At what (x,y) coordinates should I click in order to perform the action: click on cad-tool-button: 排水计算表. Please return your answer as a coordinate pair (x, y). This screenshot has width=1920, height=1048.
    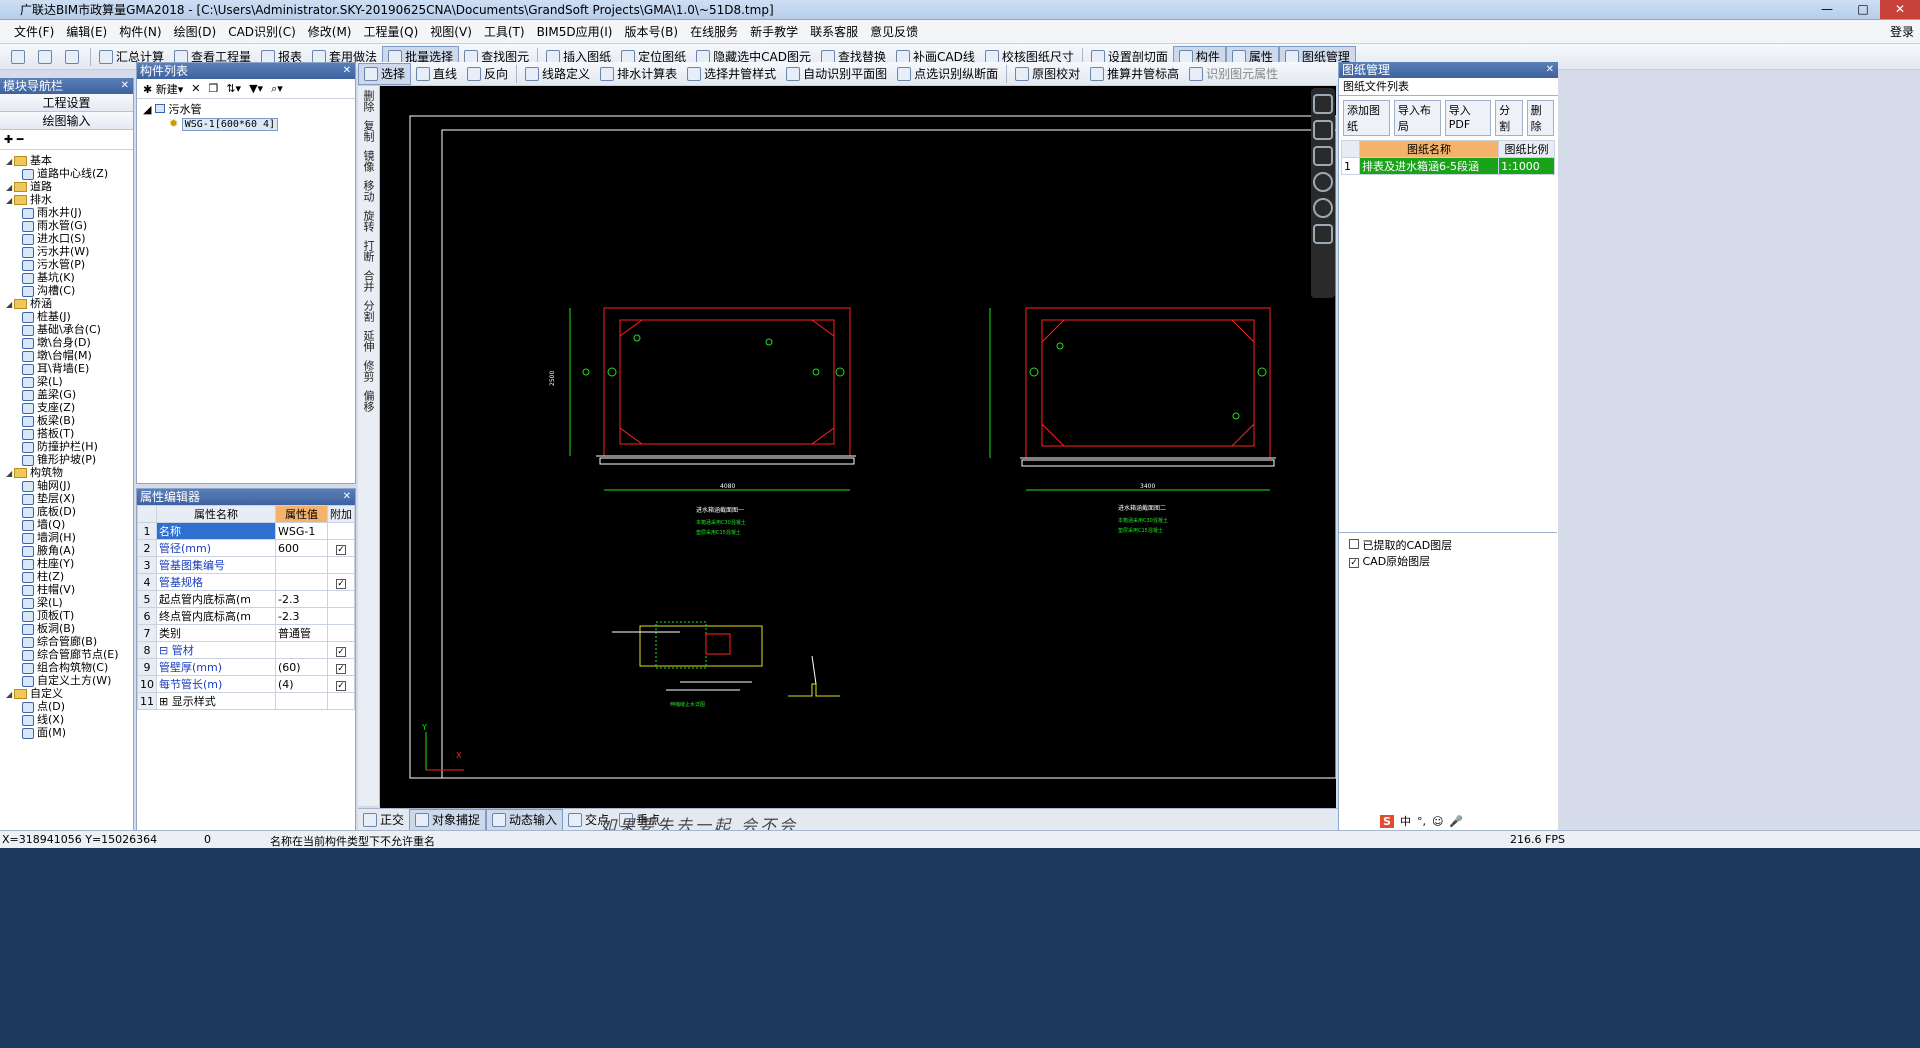
    Looking at the image, I should click on (638, 74).